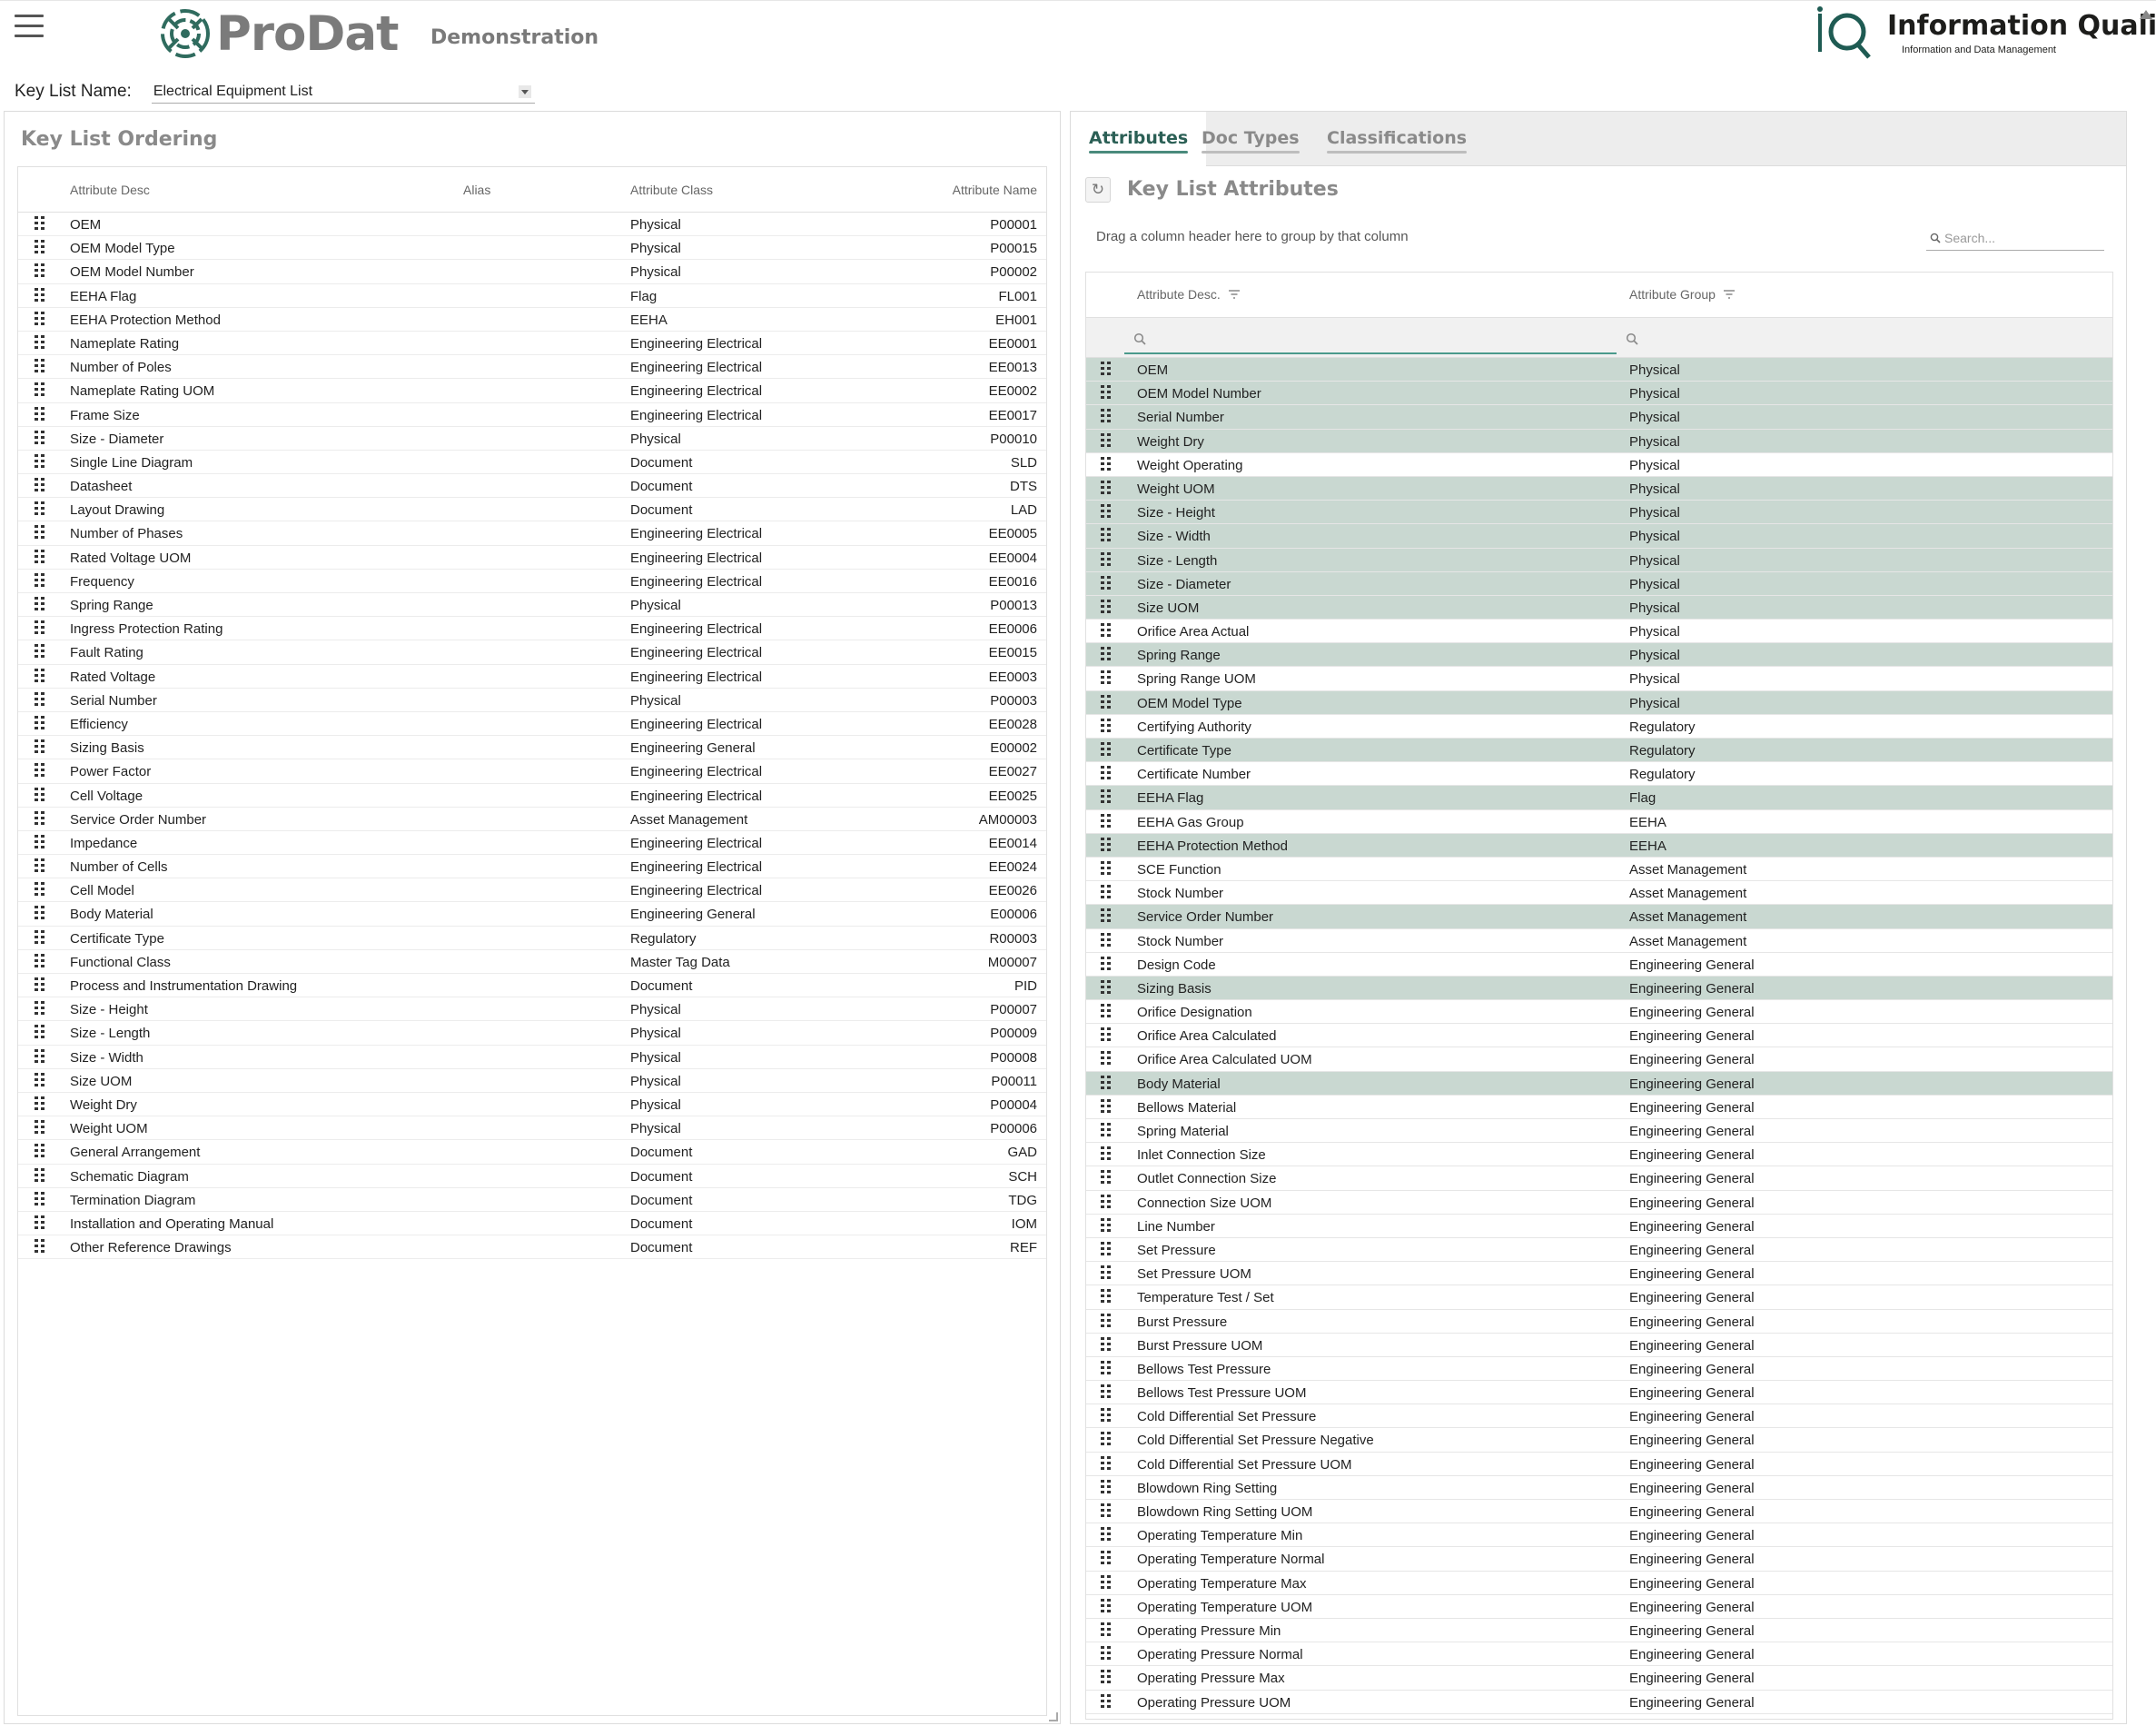  Describe the element at coordinates (1599, 441) in the screenshot. I see `table-row: Weight Dry Physical` at that location.